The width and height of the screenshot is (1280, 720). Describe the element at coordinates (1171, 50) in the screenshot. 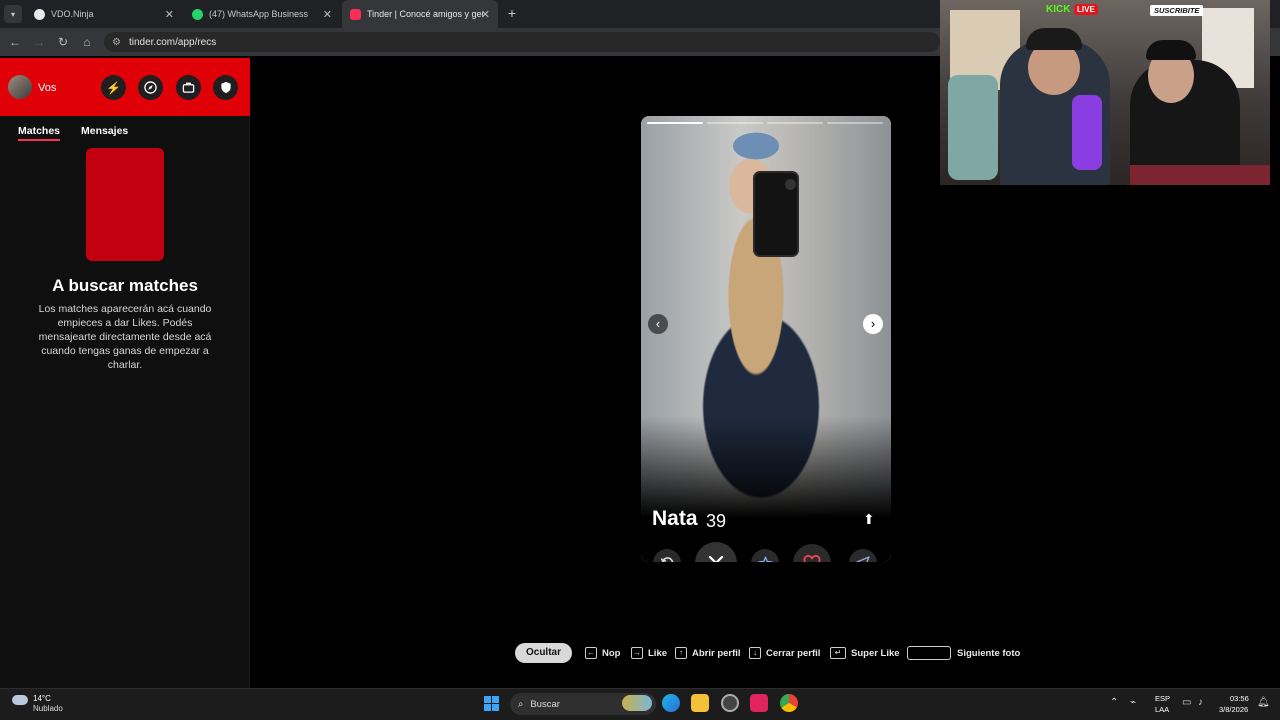

I see `host-right-hair` at that location.